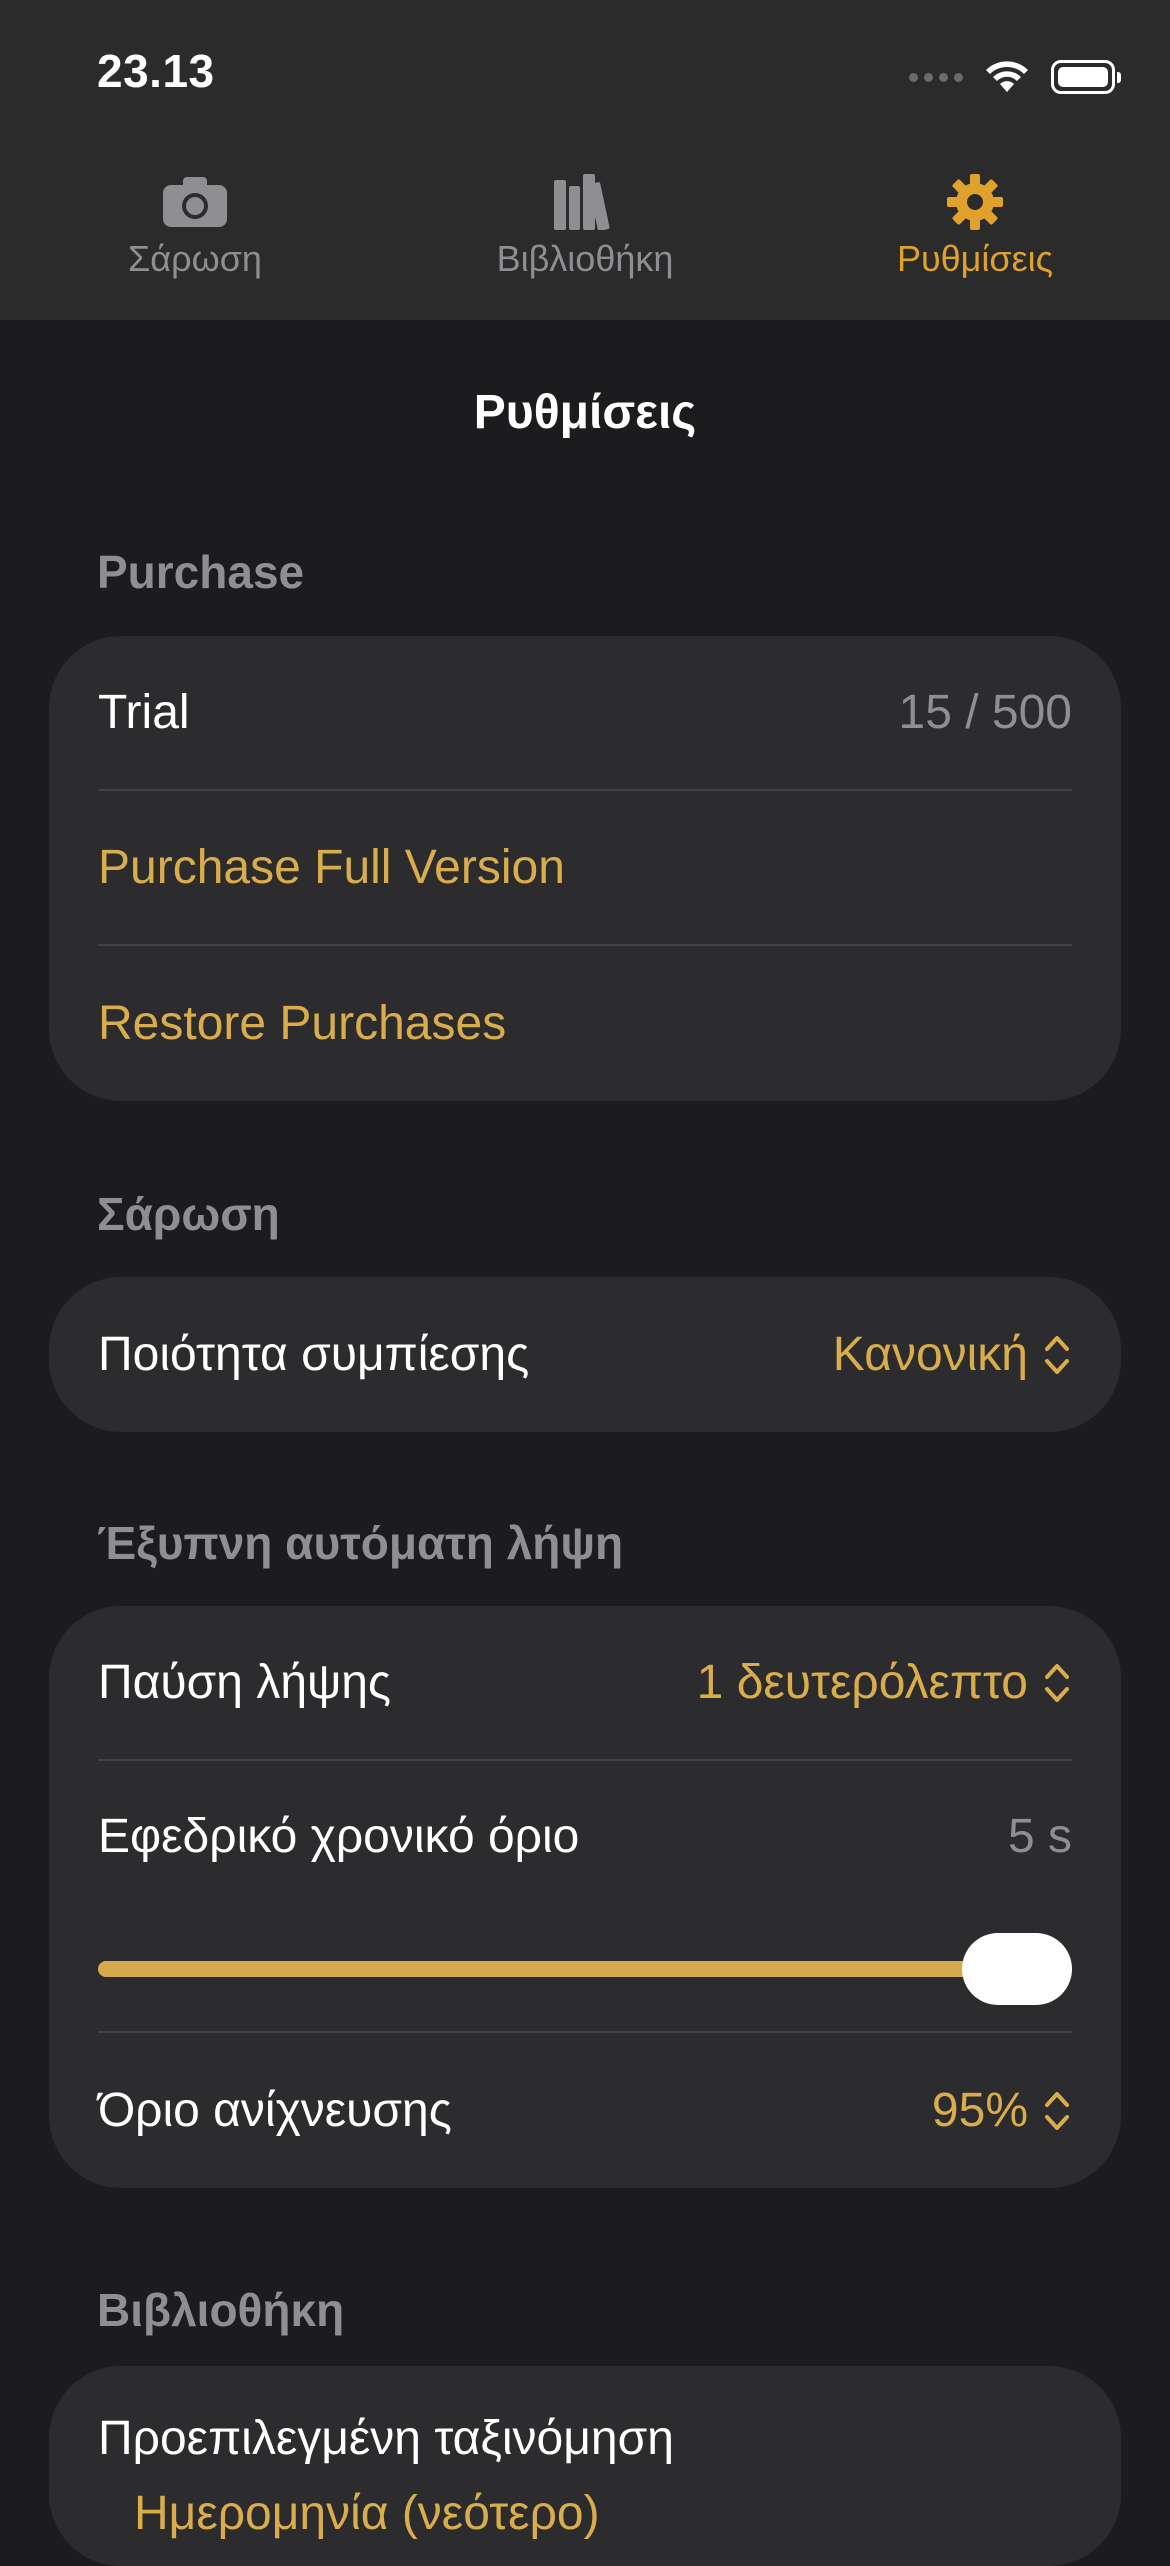  Describe the element at coordinates (331, 867) in the screenshot. I see `purchase-full-version-label: Purchase Full Version` at that location.